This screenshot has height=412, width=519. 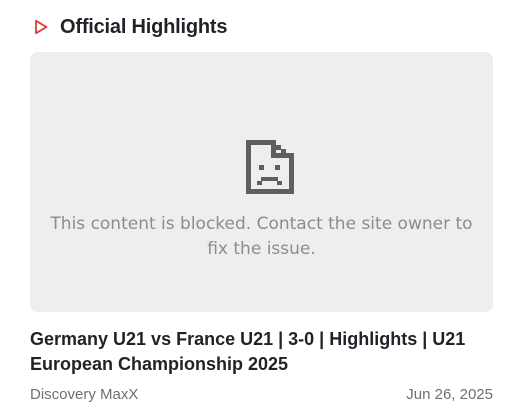 What do you see at coordinates (449, 394) in the screenshot?
I see `publish-date: Jun 26, 2025` at bounding box center [449, 394].